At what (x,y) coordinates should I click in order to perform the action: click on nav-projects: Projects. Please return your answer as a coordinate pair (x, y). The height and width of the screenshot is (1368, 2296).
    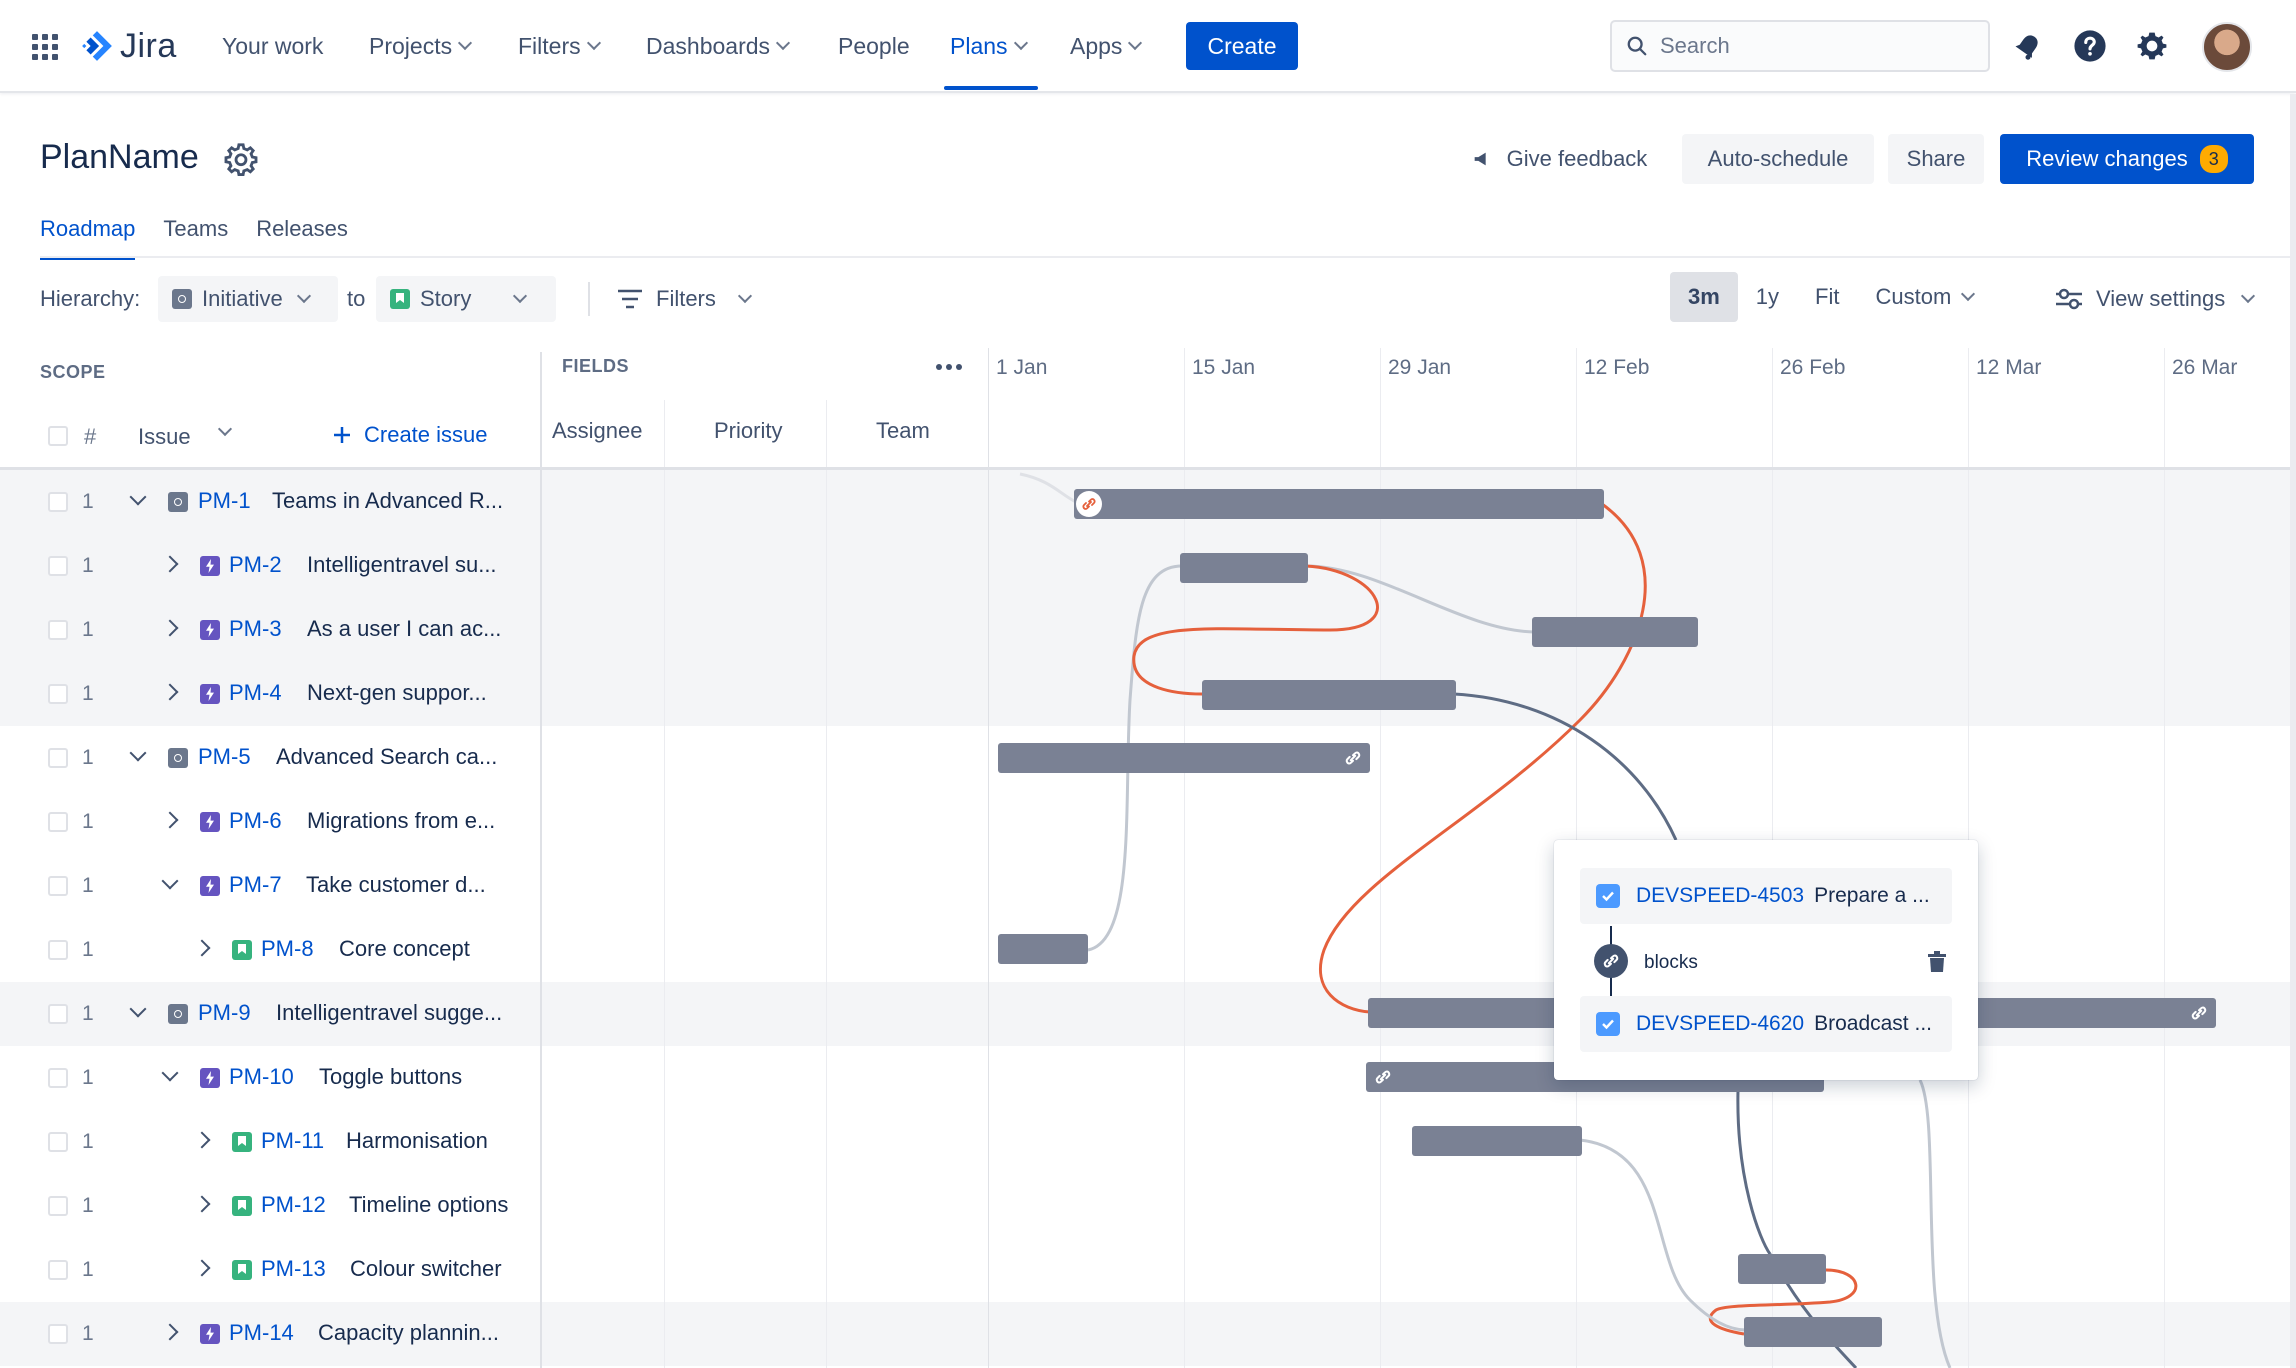
    Looking at the image, I should click on (421, 46).